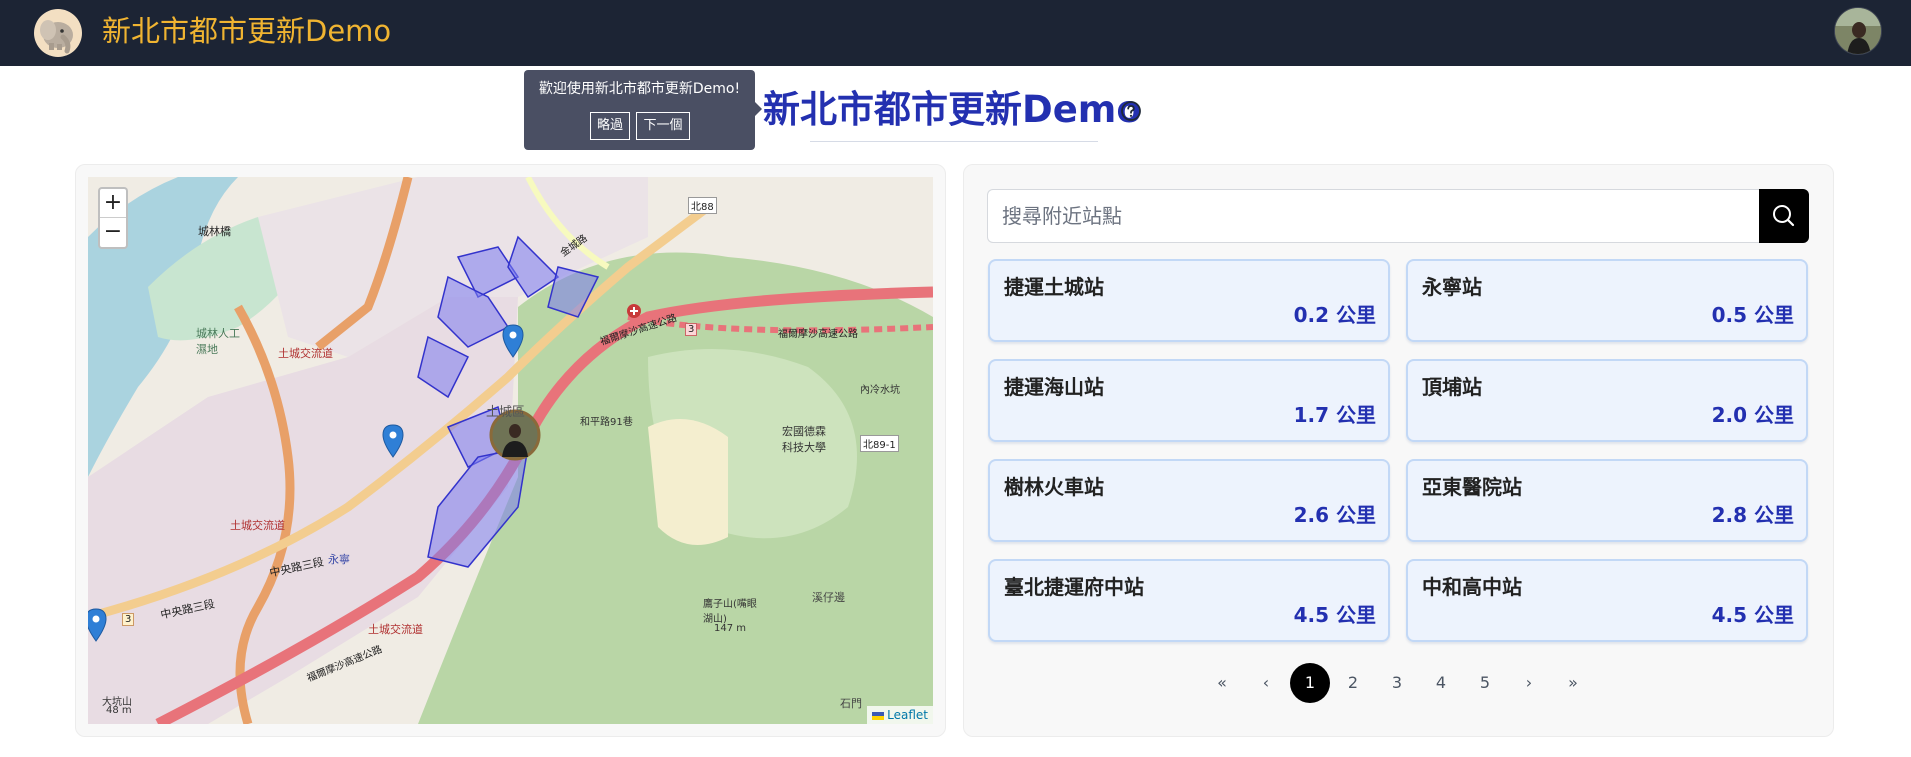 The width and height of the screenshot is (1911, 757). What do you see at coordinates (1054, 387) in the screenshot?
I see `station-name: 捷運海山站` at bounding box center [1054, 387].